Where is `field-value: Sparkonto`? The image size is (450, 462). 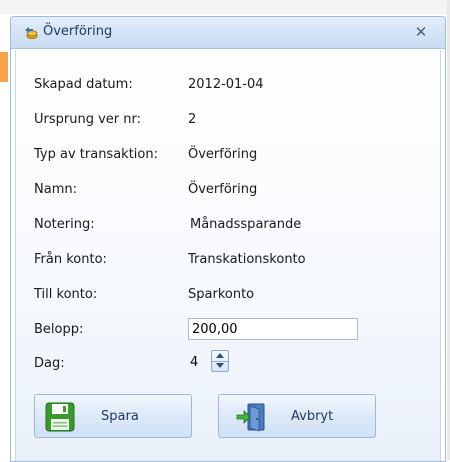
field-value: Sparkonto is located at coordinates (221, 294).